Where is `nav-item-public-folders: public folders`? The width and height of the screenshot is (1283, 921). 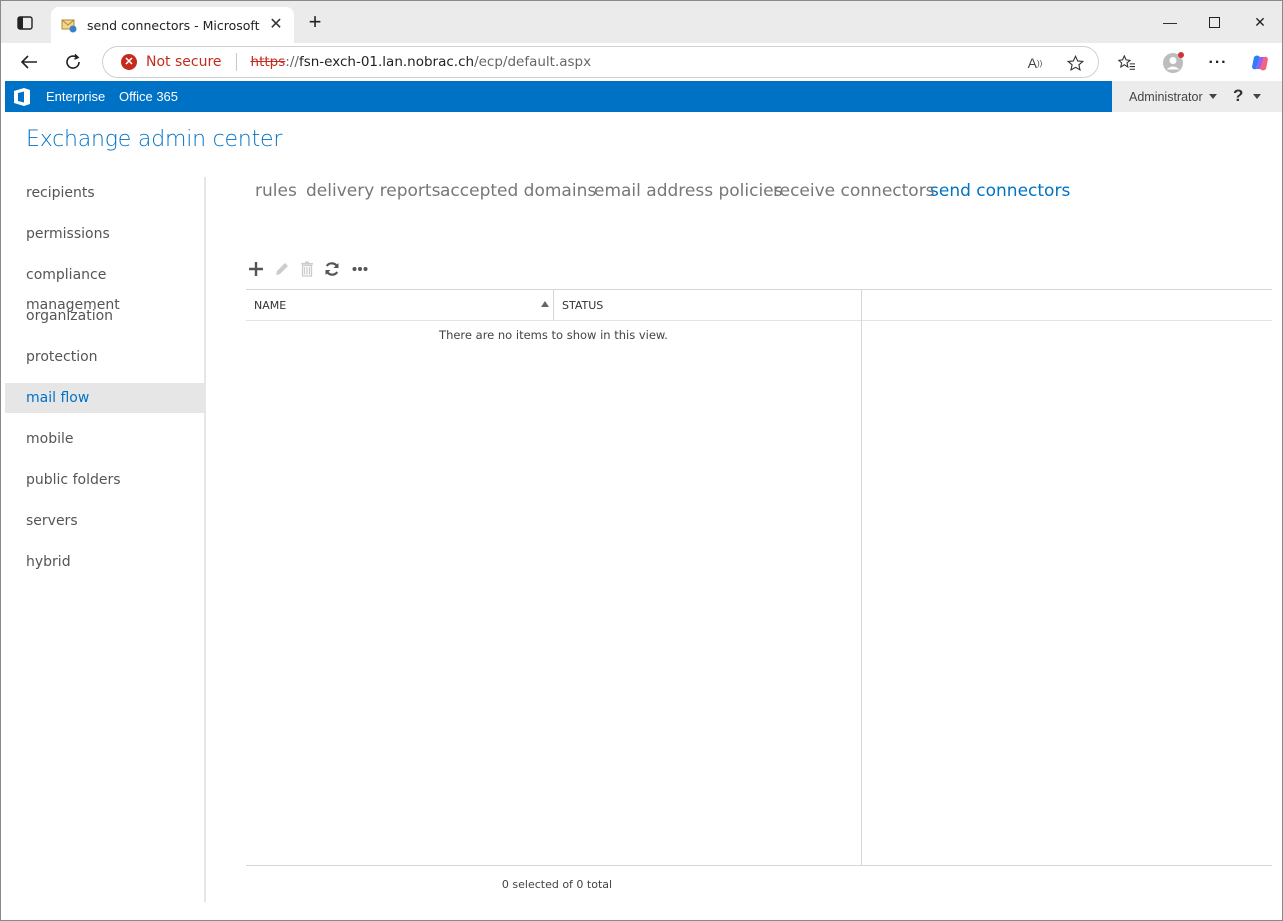
nav-item-public-folders: public folders is located at coordinates (104, 480).